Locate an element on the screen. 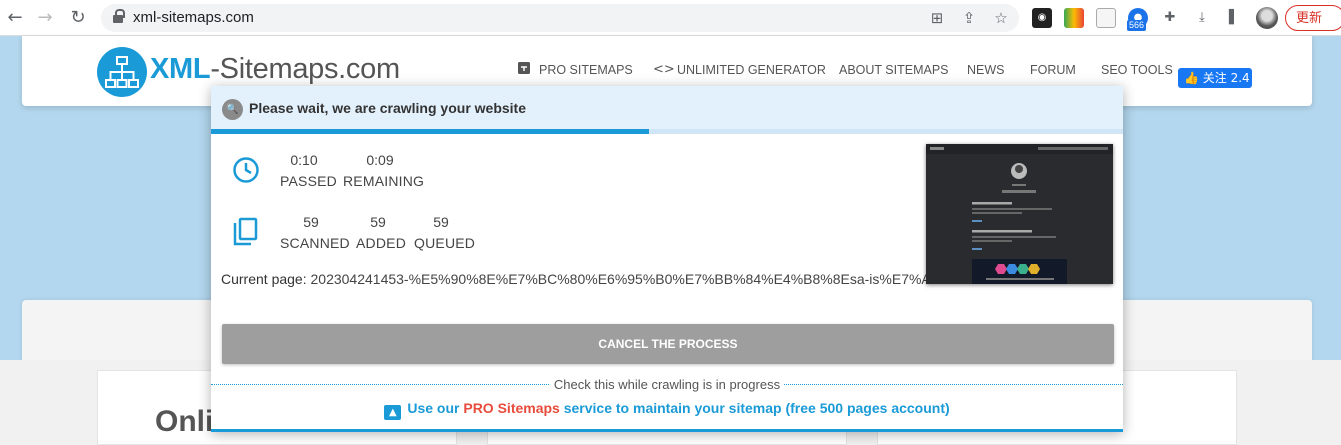 This screenshot has height=445, width=1341. modal-bottom-border is located at coordinates (667, 430).